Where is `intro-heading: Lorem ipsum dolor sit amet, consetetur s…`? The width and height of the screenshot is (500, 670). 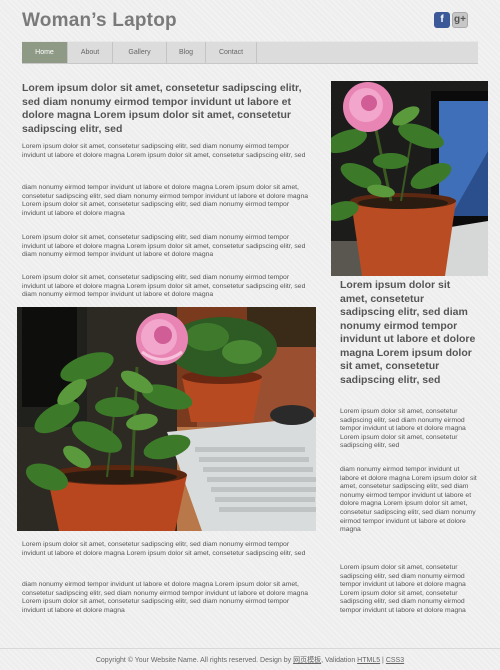 intro-heading: Lorem ipsum dolor sit amet, consetetur s… is located at coordinates (162, 108).